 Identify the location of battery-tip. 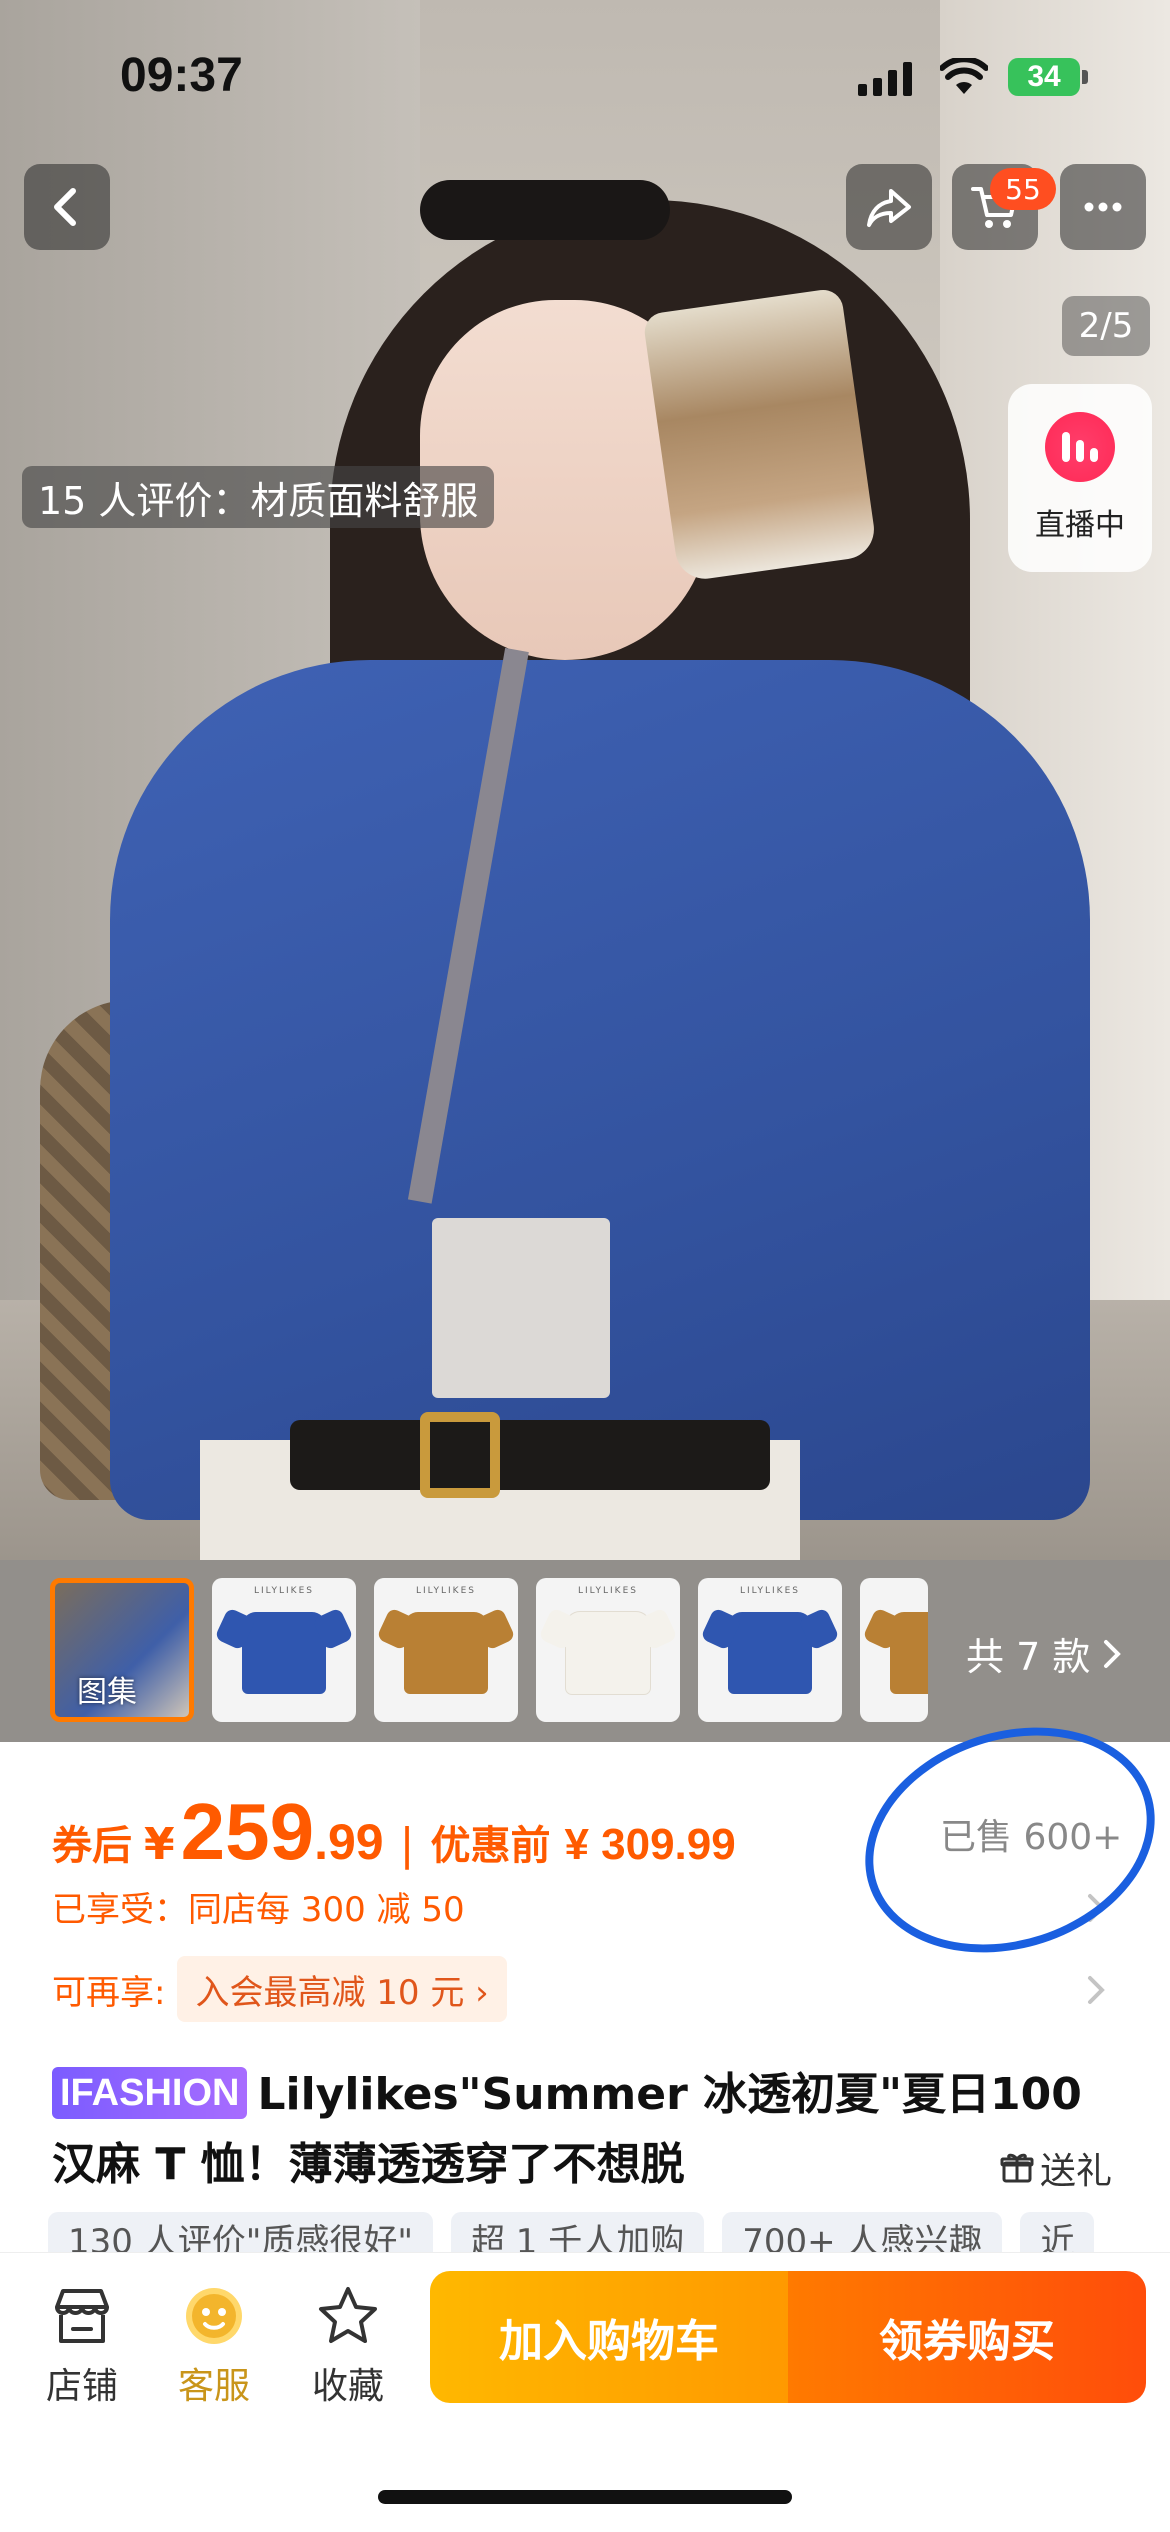
(1085, 77).